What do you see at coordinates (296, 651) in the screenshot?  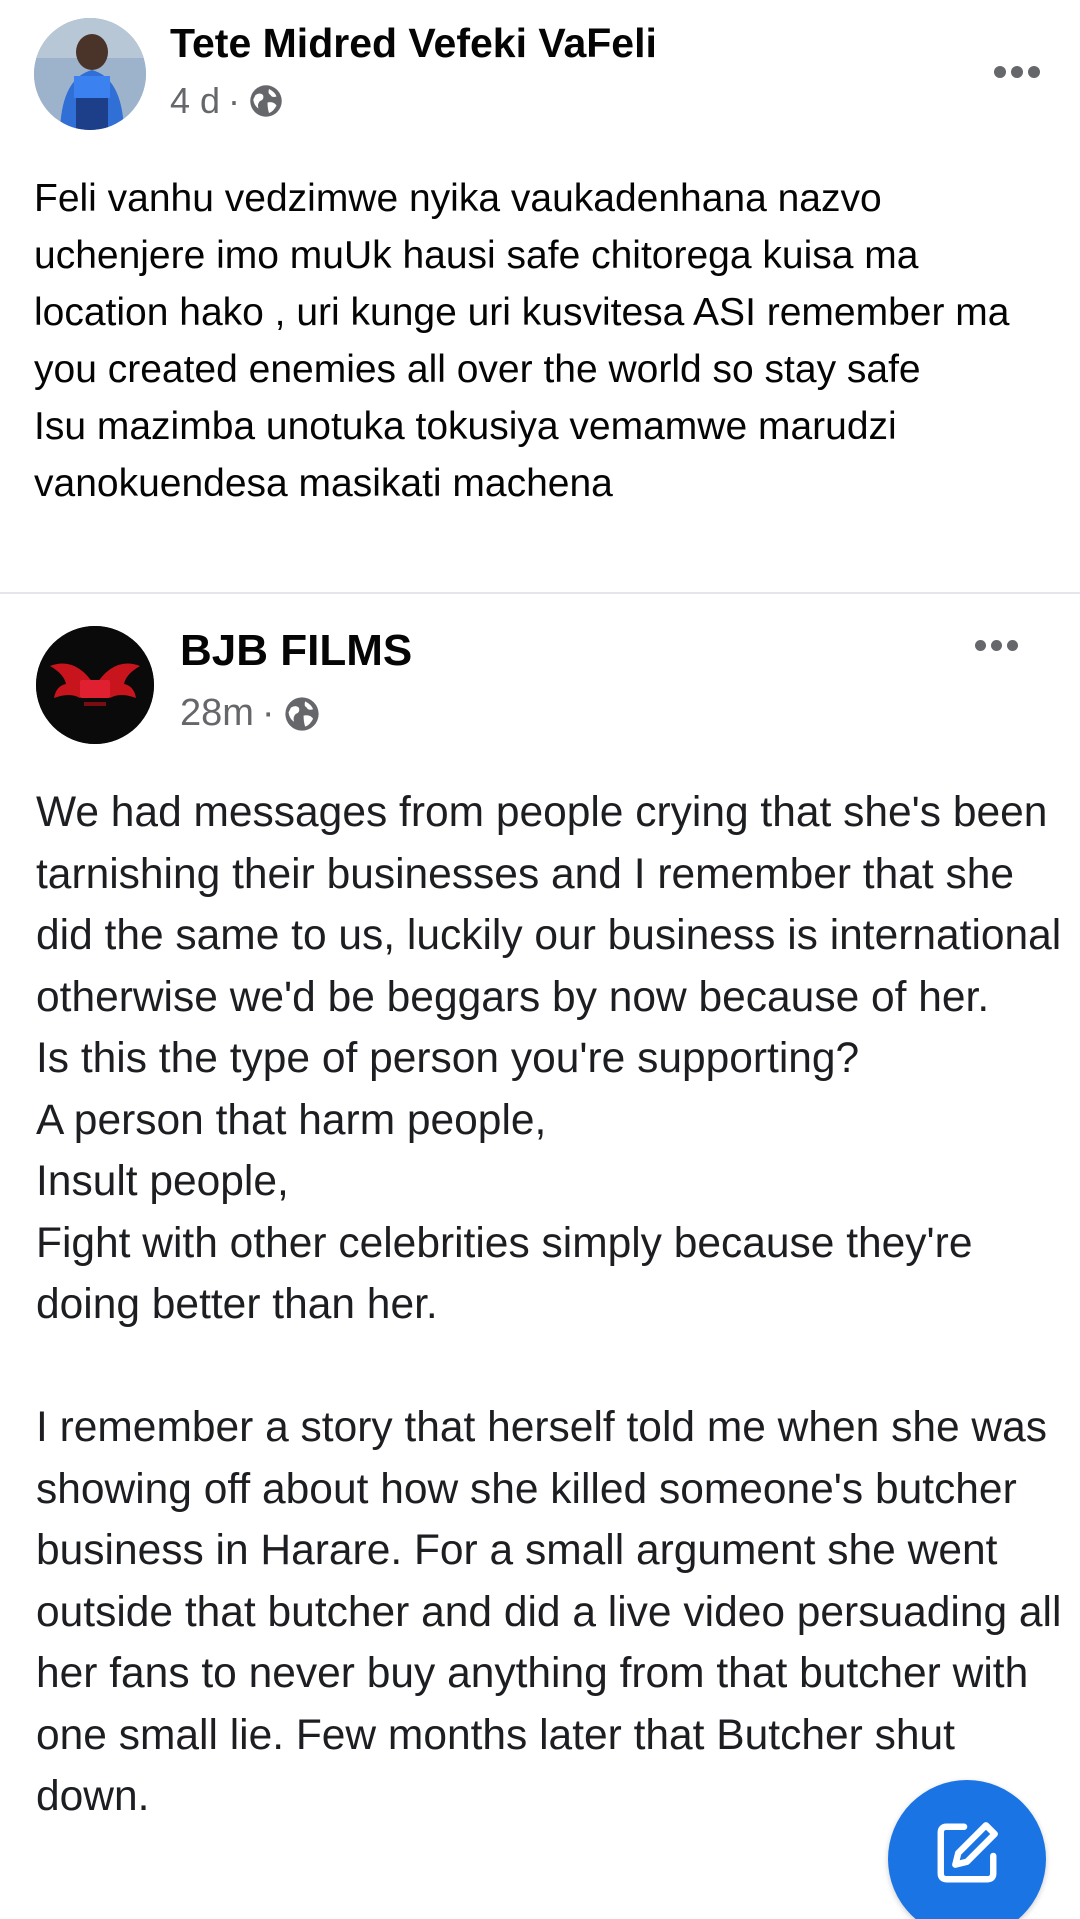 I see `page-name: BJB FILMS` at bounding box center [296, 651].